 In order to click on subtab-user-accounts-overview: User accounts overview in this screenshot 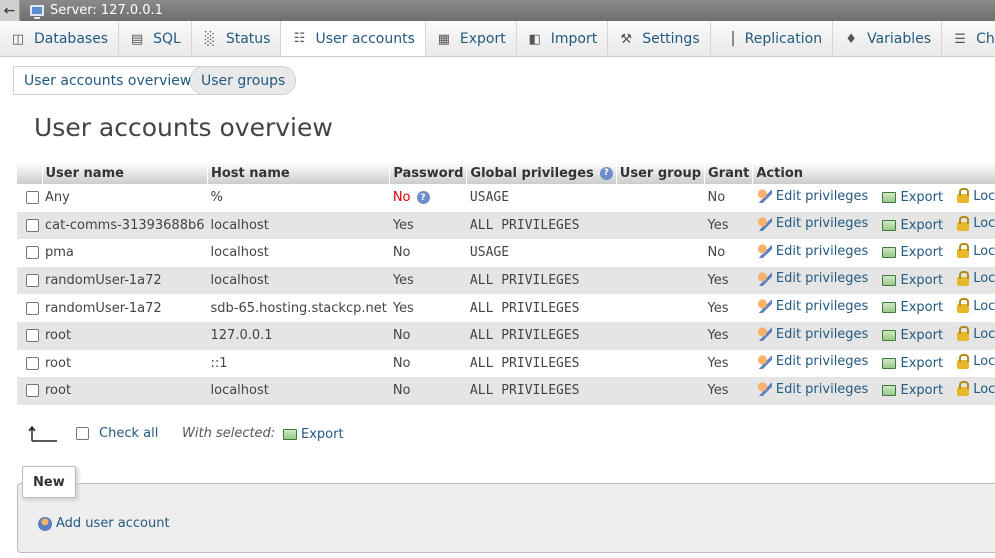, I will do `click(108, 80)`.